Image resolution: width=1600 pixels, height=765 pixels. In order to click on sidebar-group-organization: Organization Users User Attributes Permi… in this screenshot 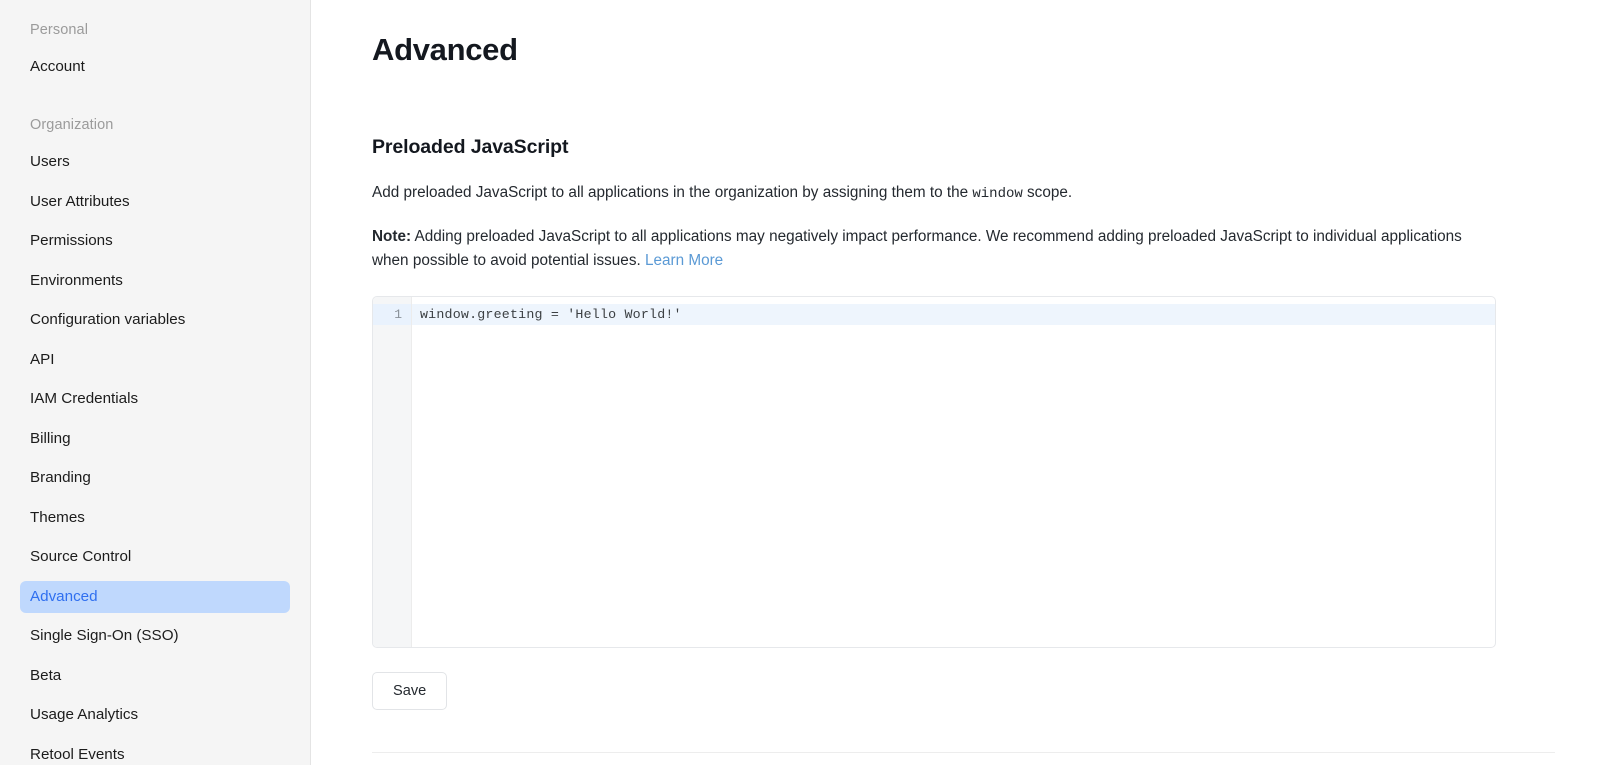, I will do `click(155, 441)`.